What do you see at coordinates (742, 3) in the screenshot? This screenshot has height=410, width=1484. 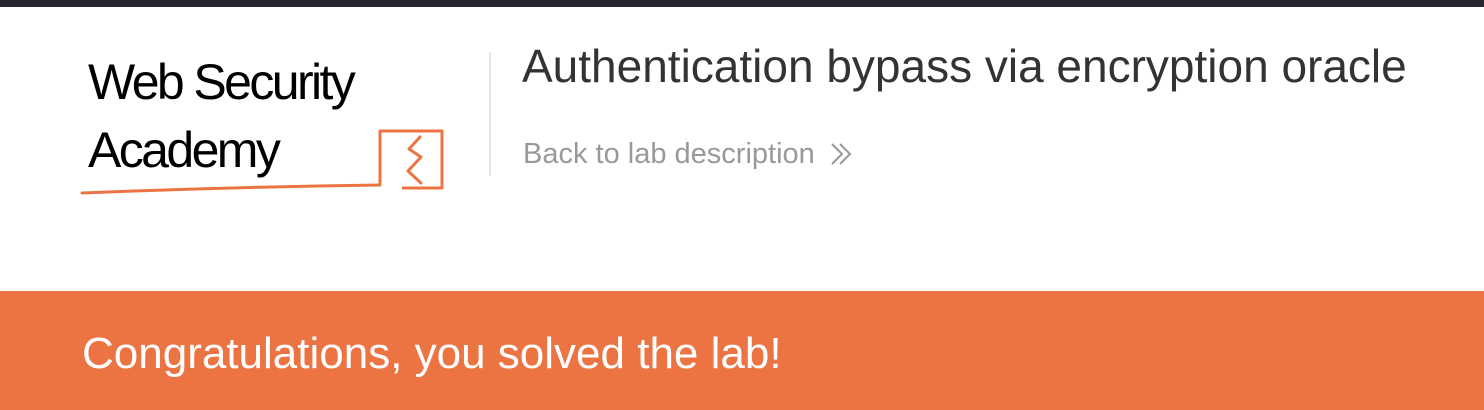 I see `top-dark-strip` at bounding box center [742, 3].